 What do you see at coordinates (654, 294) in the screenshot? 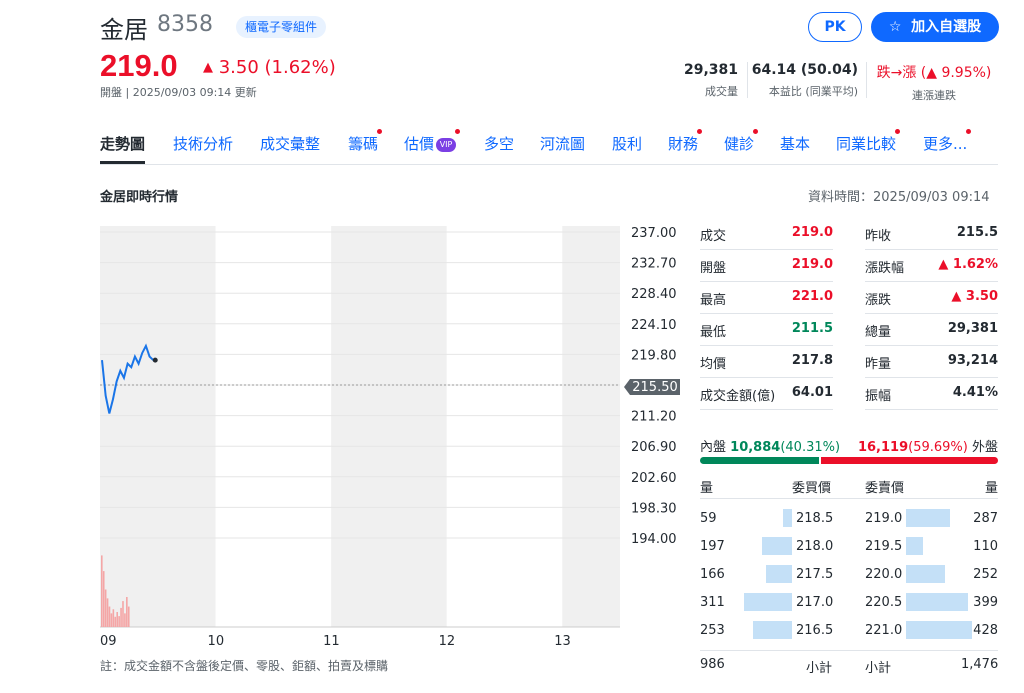
I see `y-tick-label: 228.40` at bounding box center [654, 294].